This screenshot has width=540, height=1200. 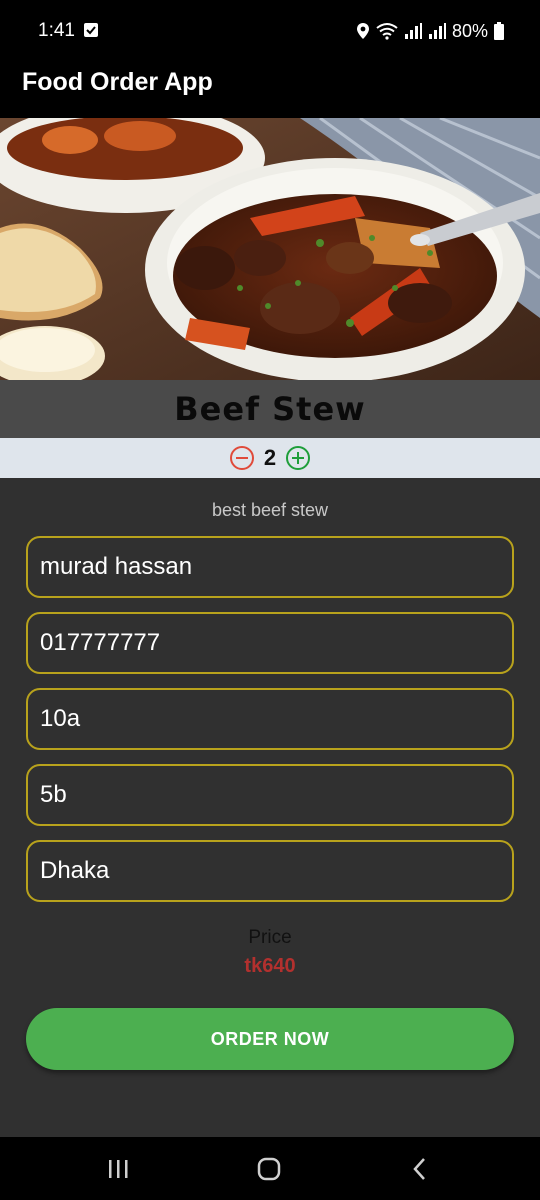 What do you see at coordinates (56, 30) in the screenshot?
I see `status-time: 1:41` at bounding box center [56, 30].